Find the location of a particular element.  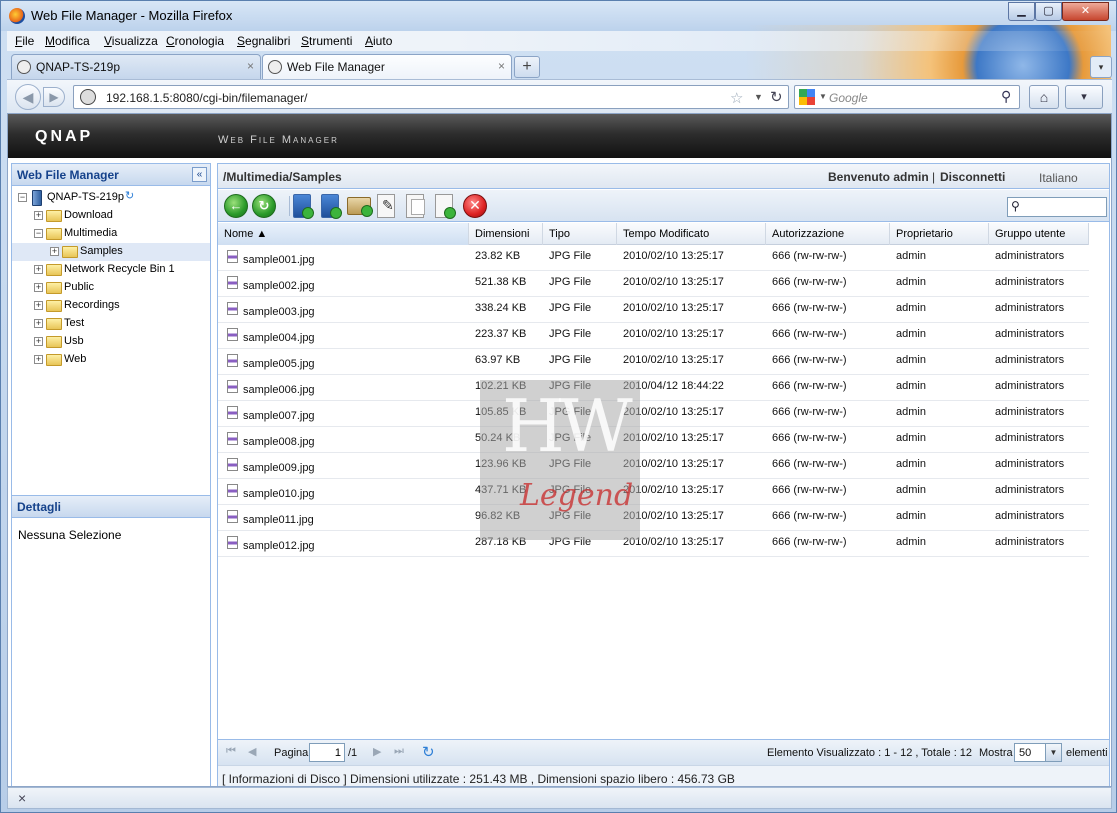

file-name: sample008.jpg is located at coordinates (279, 442).